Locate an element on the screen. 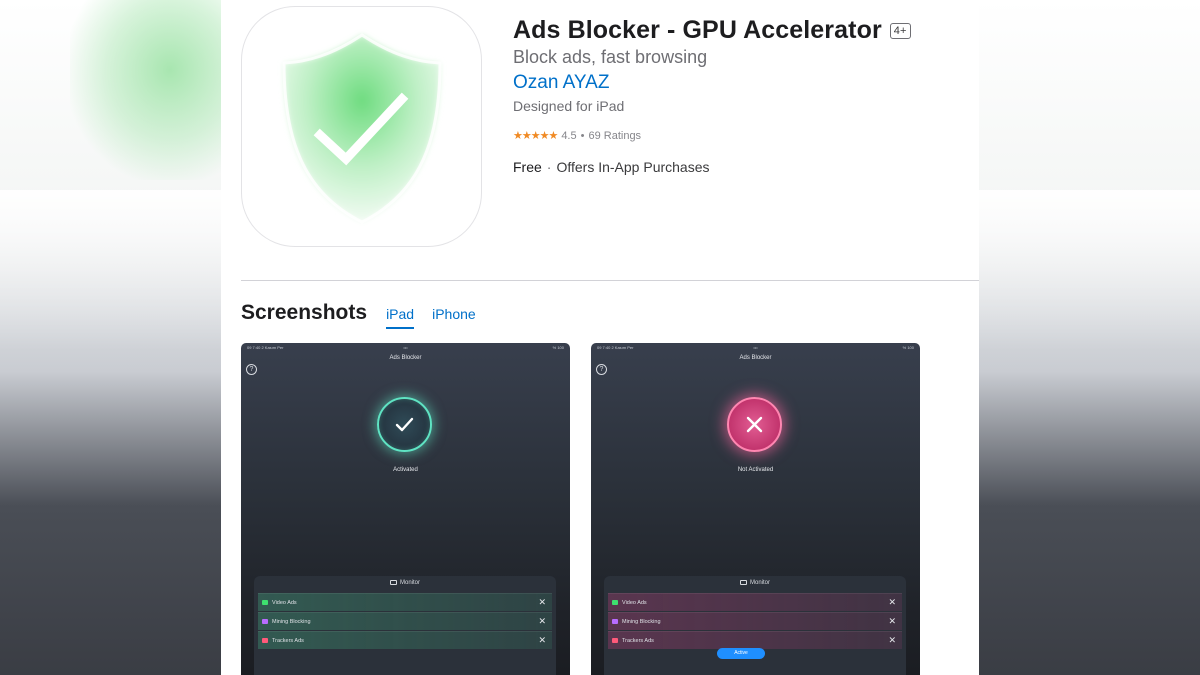 This screenshot has width=1200, height=675. developer-link: Ozan AYAZ is located at coordinates (561, 83).